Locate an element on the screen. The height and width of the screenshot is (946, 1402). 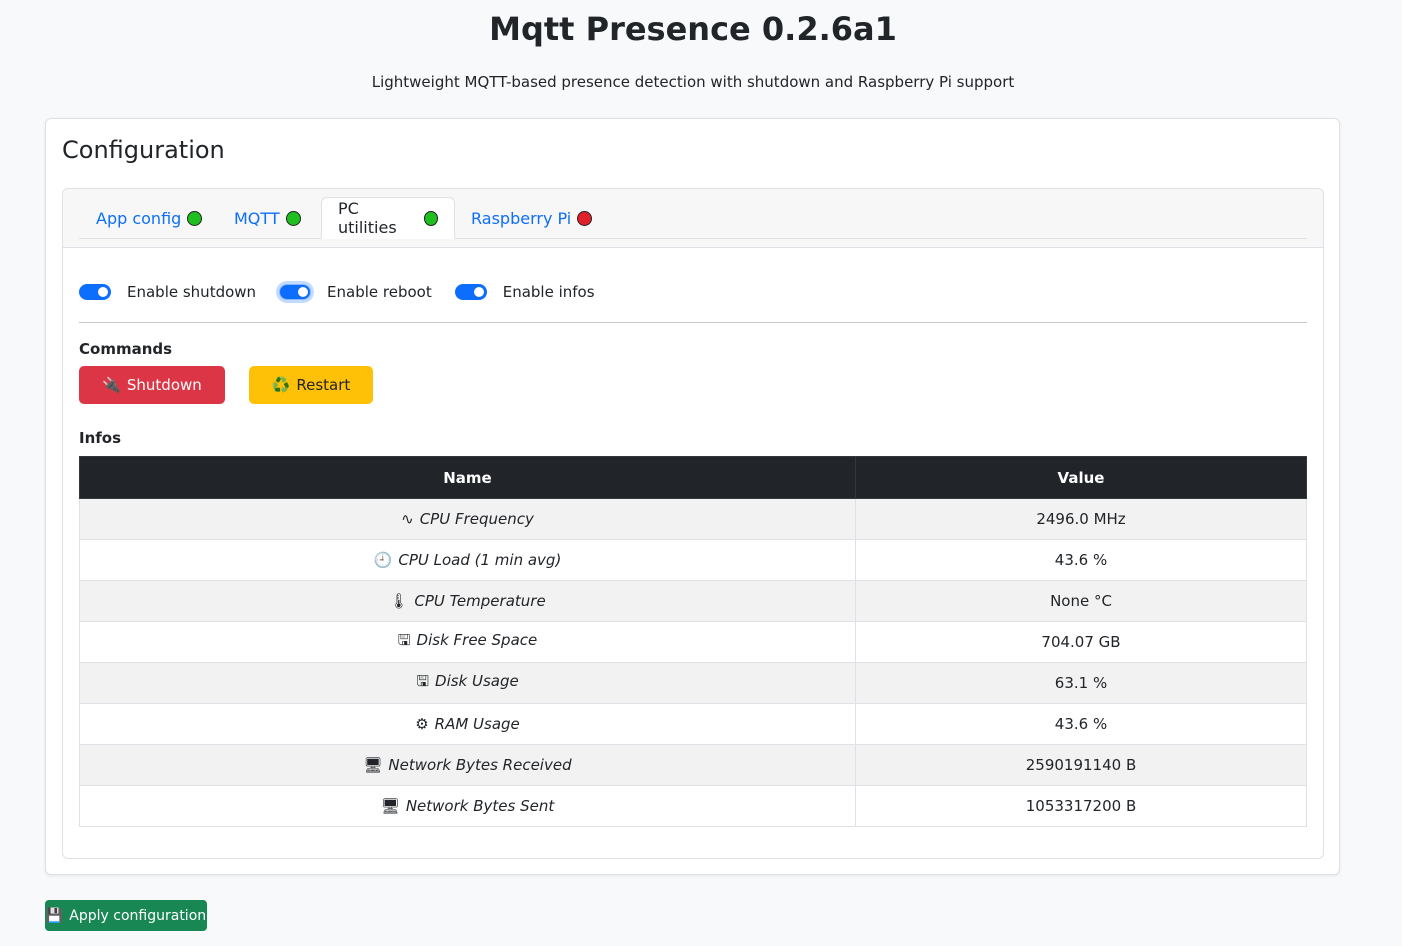
thermometer-icon: 🌡 is located at coordinates (399, 601).